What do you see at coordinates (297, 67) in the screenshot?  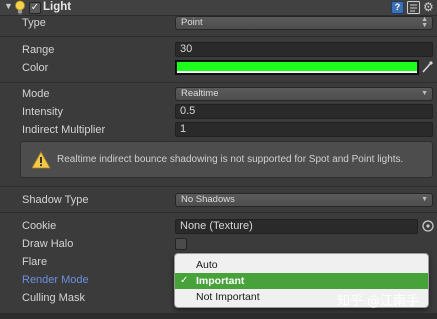 I see `color-field` at bounding box center [297, 67].